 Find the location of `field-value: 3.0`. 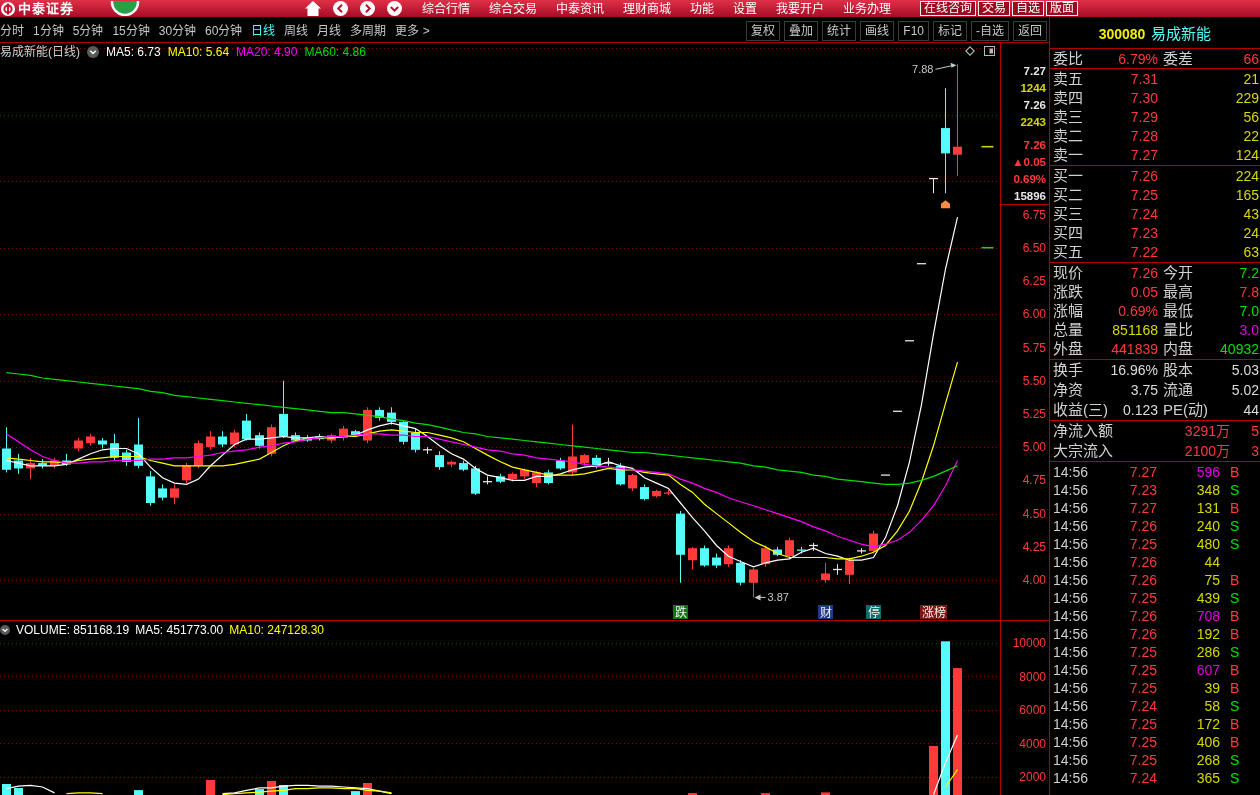

field-value: 3.0 is located at coordinates (1249, 330).